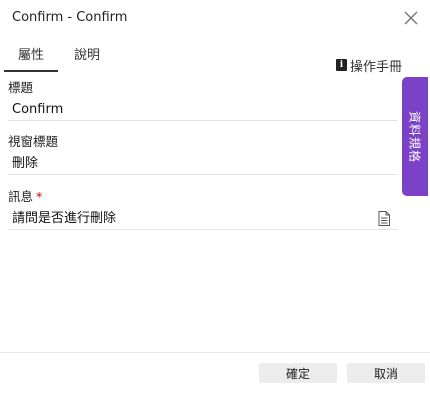  I want to click on manual-link-label: 操作手冊, so click(376, 67).